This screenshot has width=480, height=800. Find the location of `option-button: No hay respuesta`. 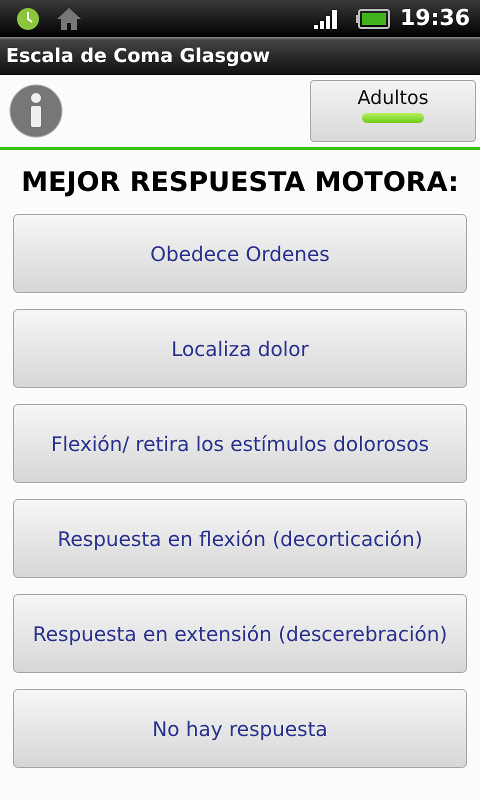

option-button: No hay respuesta is located at coordinates (240, 728).